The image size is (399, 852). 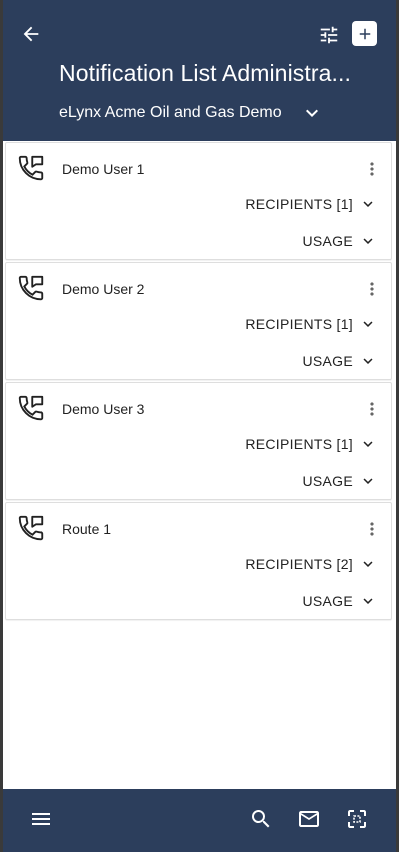 I want to click on notification-list-card: Demo User 3 RECIPIENTS [1] USAGE, so click(x=198, y=441).